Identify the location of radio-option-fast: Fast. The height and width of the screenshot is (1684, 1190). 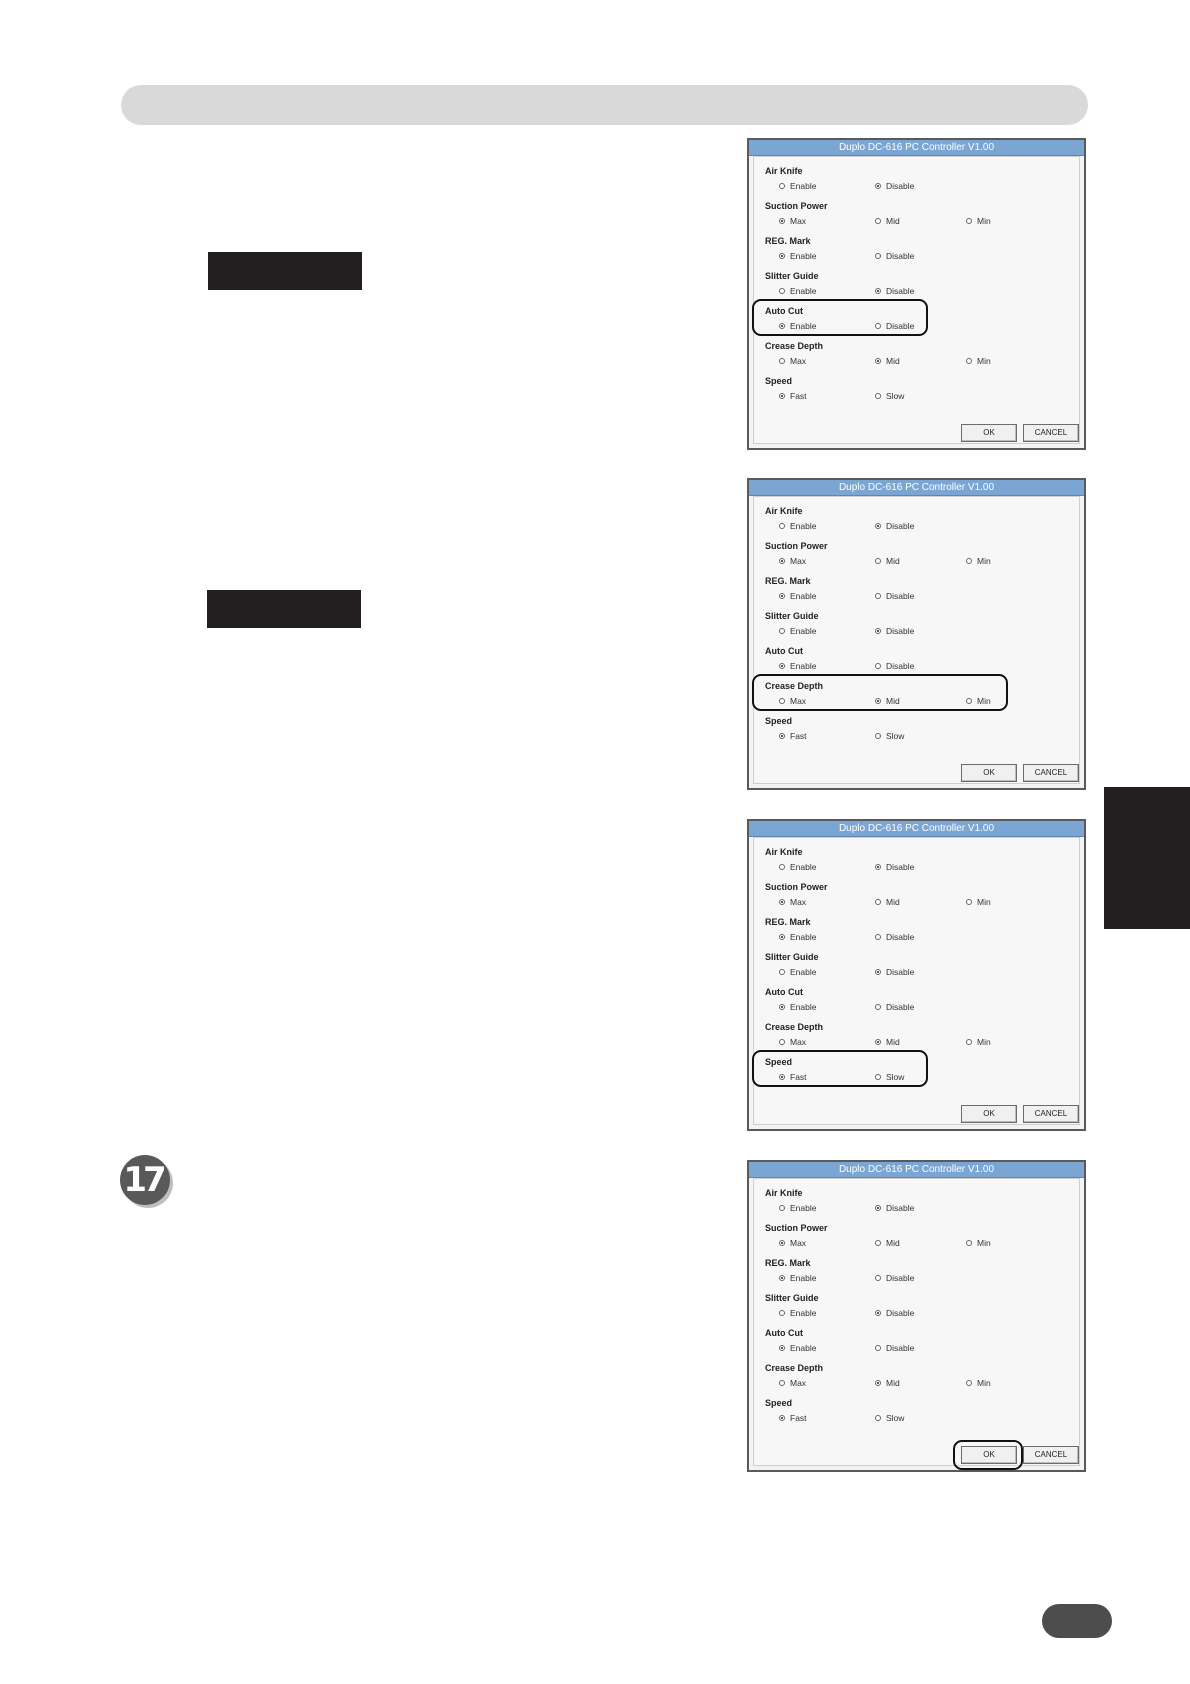
(793, 736).